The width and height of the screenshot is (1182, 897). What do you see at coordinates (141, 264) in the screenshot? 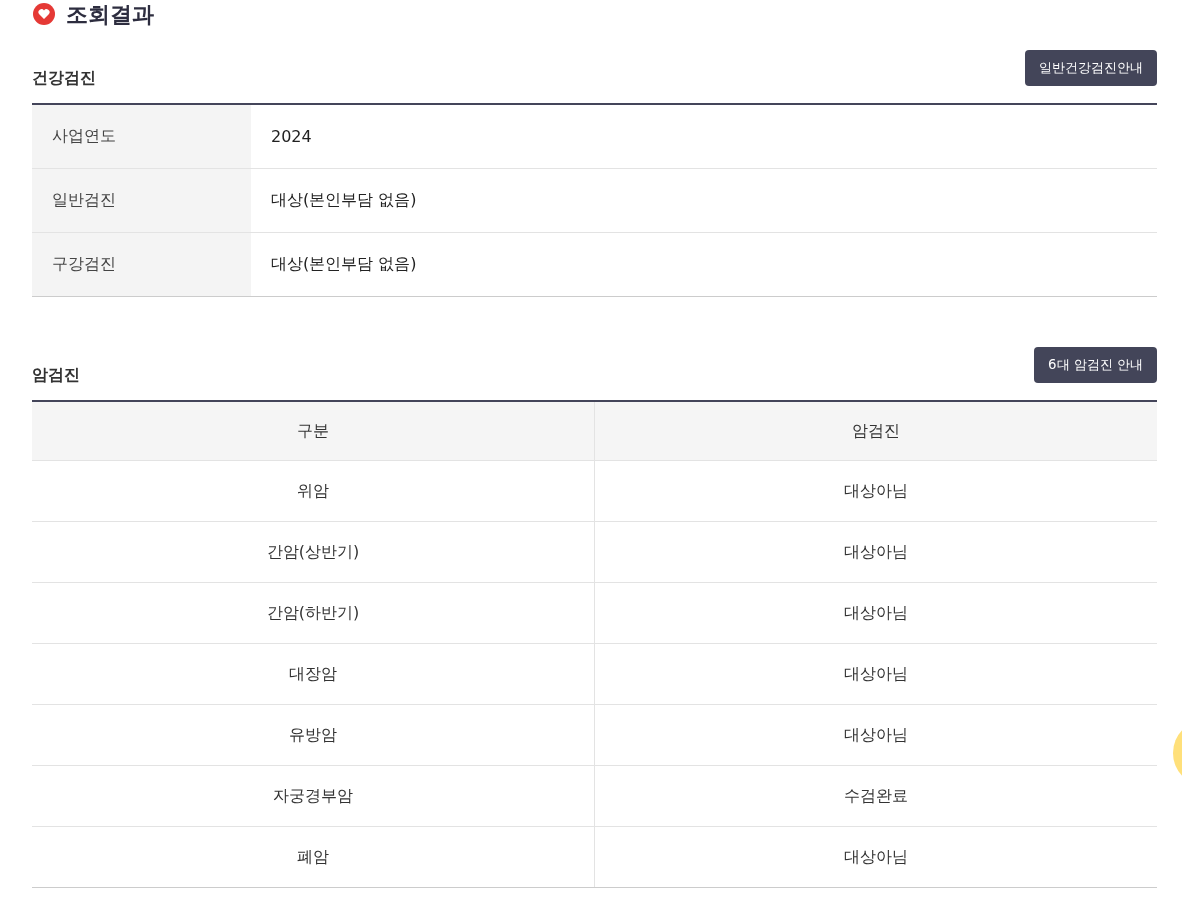
I see `row-label: 구강검진` at bounding box center [141, 264].